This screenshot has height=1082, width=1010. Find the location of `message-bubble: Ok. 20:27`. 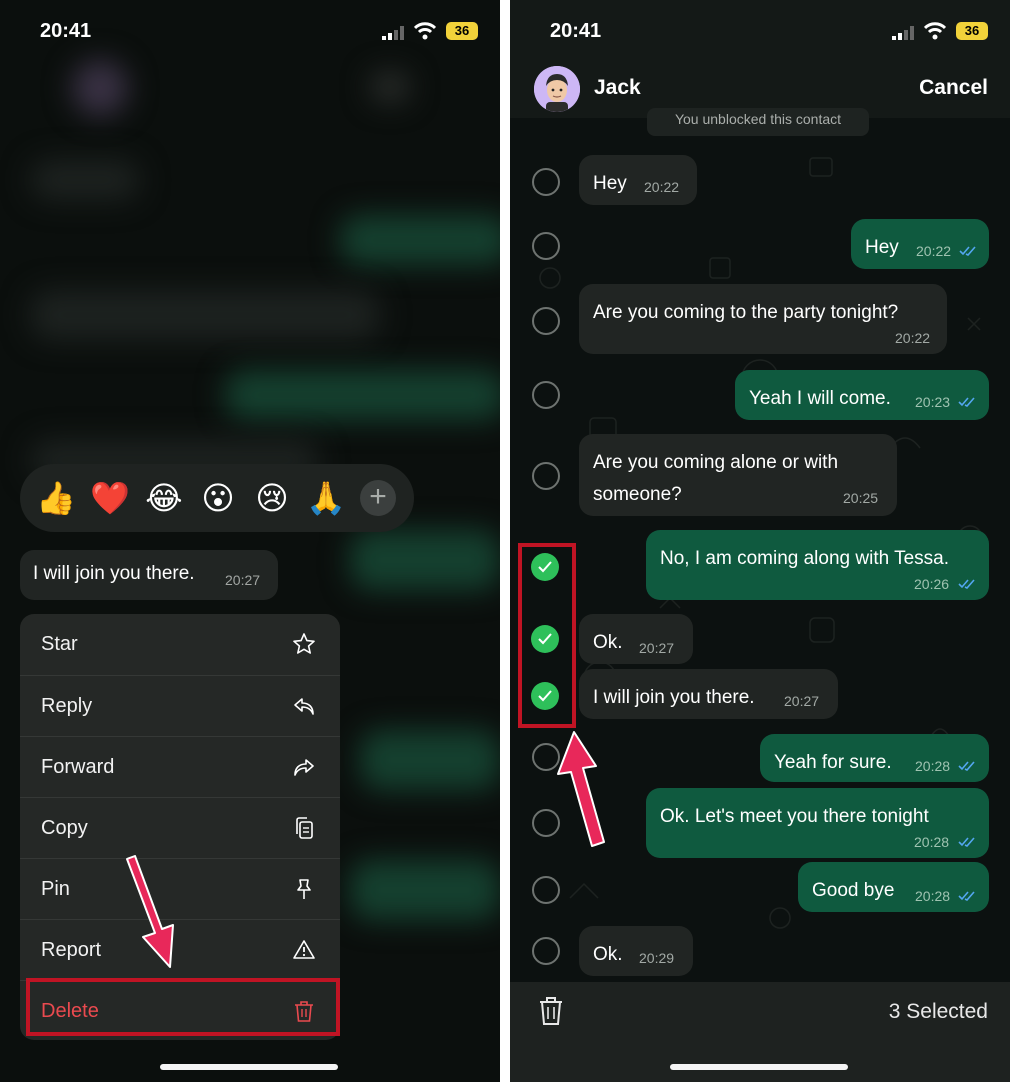

message-bubble: Ok. 20:27 is located at coordinates (636, 639).